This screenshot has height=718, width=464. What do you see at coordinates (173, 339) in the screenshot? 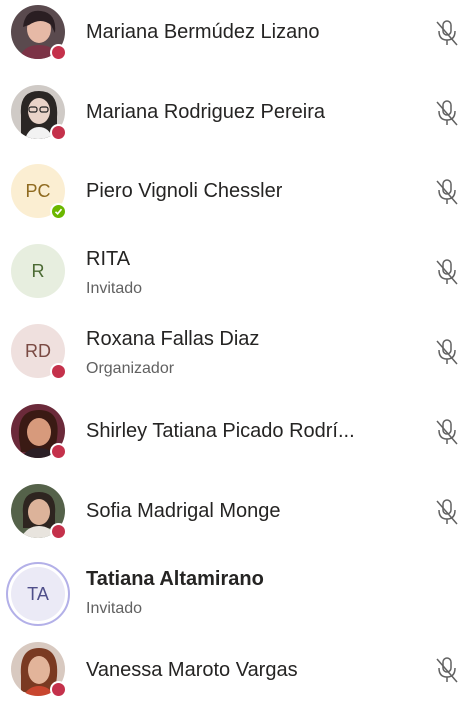
I see `participant-name: Roxana Fallas Diaz` at bounding box center [173, 339].